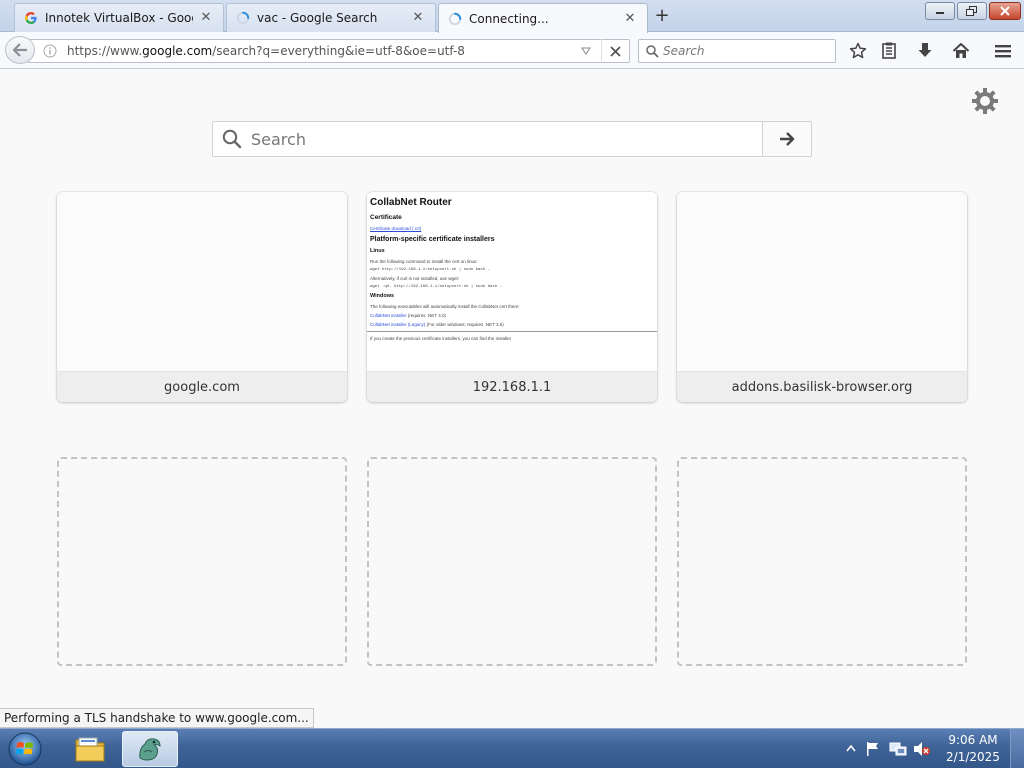  I want to click on folder-icon, so click(90, 749).